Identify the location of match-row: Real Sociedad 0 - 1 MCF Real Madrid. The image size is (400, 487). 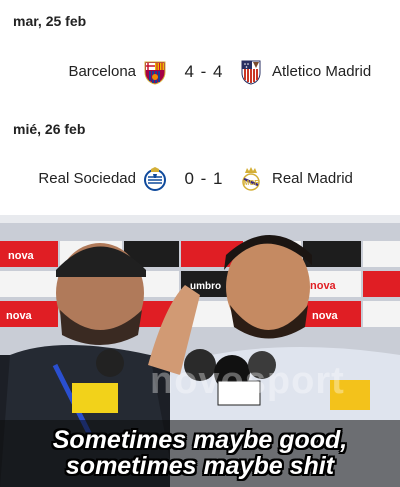
(200, 179).